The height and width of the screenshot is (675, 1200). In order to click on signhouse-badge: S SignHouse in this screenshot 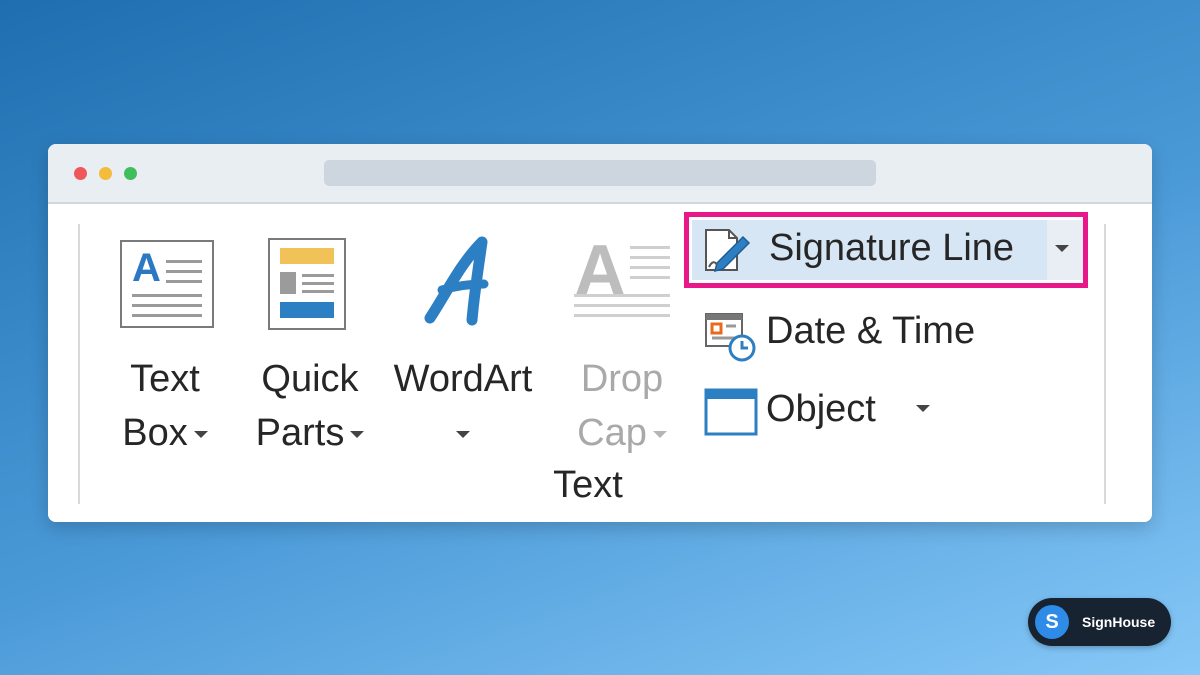, I will do `click(1099, 622)`.